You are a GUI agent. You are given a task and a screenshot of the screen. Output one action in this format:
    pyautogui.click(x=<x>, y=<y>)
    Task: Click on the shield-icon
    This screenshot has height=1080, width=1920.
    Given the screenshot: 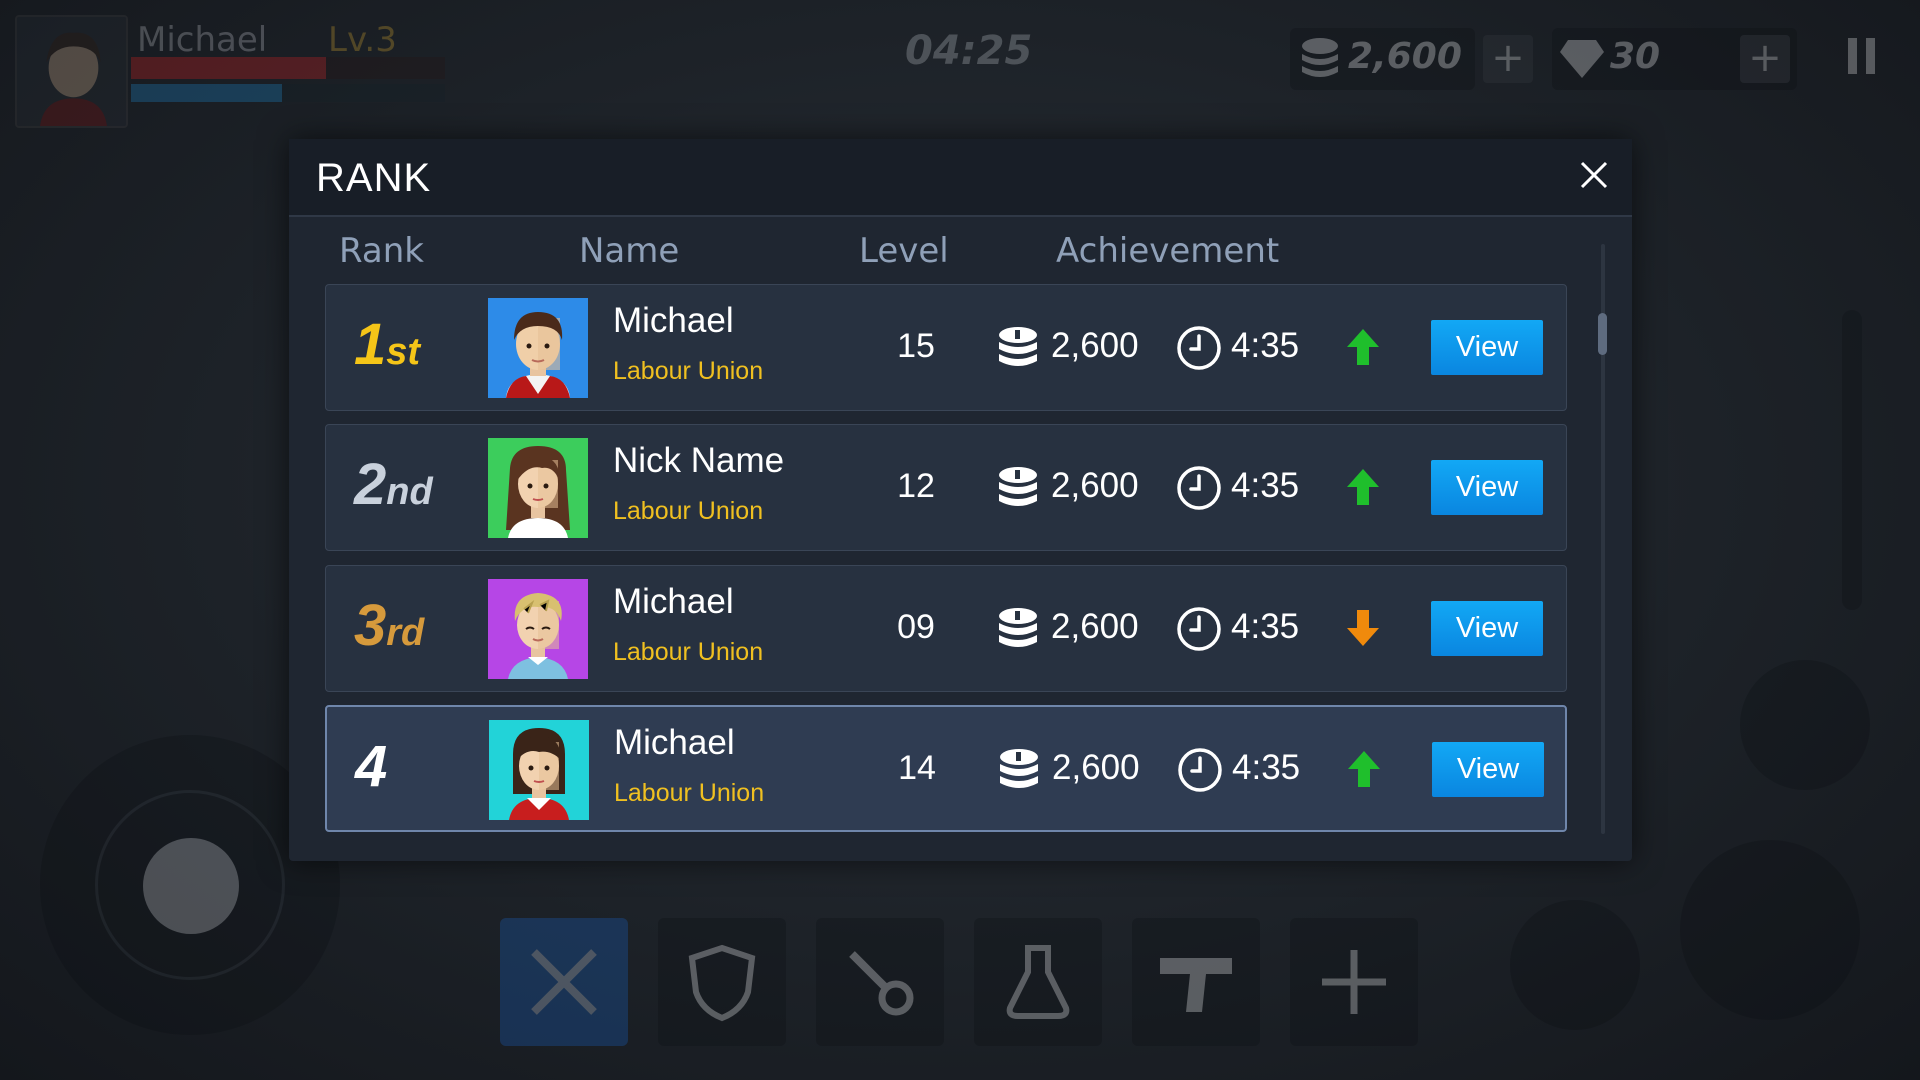 What is the action you would take?
    pyautogui.click(x=722, y=983)
    